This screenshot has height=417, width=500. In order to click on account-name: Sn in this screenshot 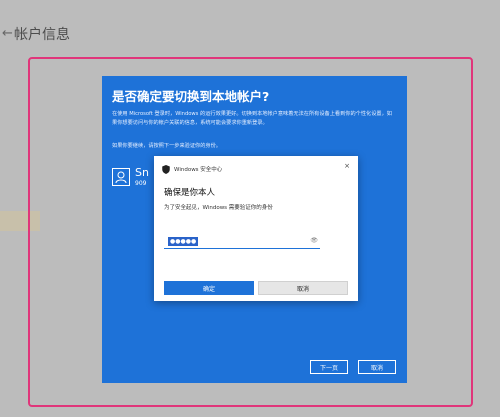, I will do `click(142, 172)`.